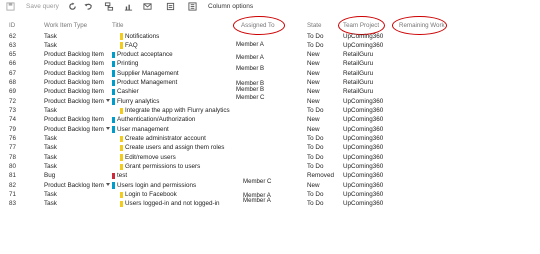  What do you see at coordinates (151, 194) in the screenshot?
I see `cell-title-link: Login to Facebook` at bounding box center [151, 194].